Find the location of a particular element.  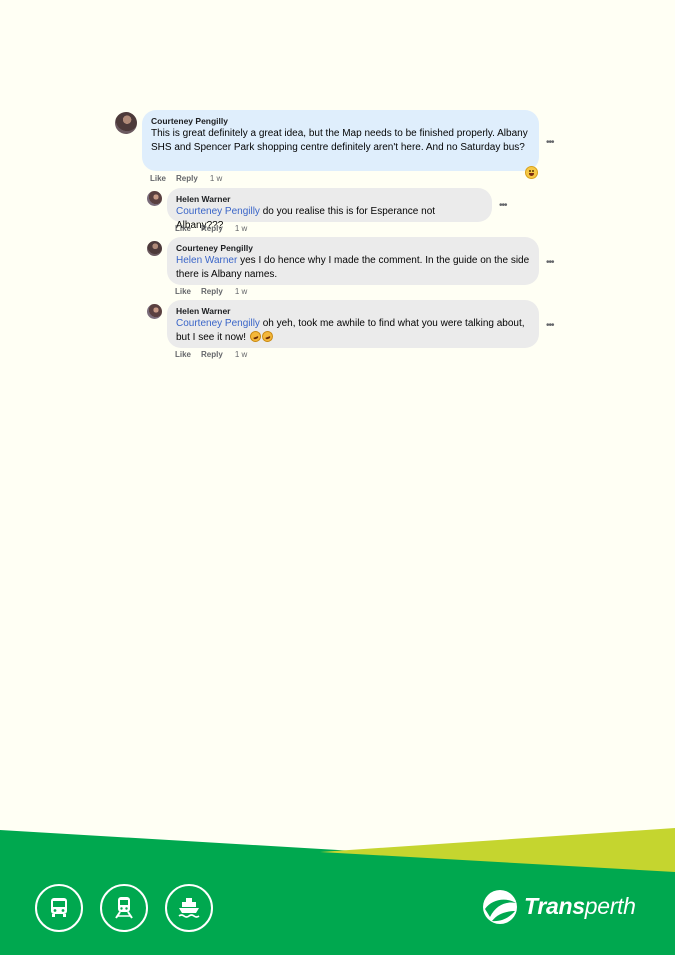

brand-name-bold: Trans is located at coordinates (554, 906).